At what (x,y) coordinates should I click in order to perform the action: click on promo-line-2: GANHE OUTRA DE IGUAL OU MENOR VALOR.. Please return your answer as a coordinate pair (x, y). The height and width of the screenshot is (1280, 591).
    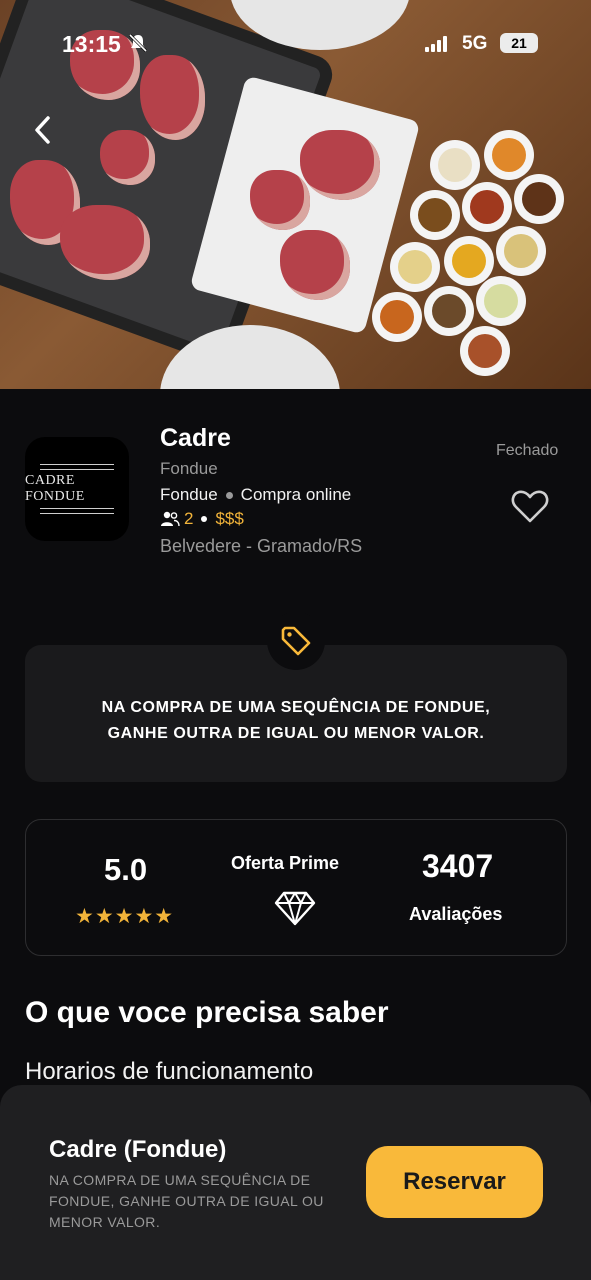
    Looking at the image, I should click on (296, 733).